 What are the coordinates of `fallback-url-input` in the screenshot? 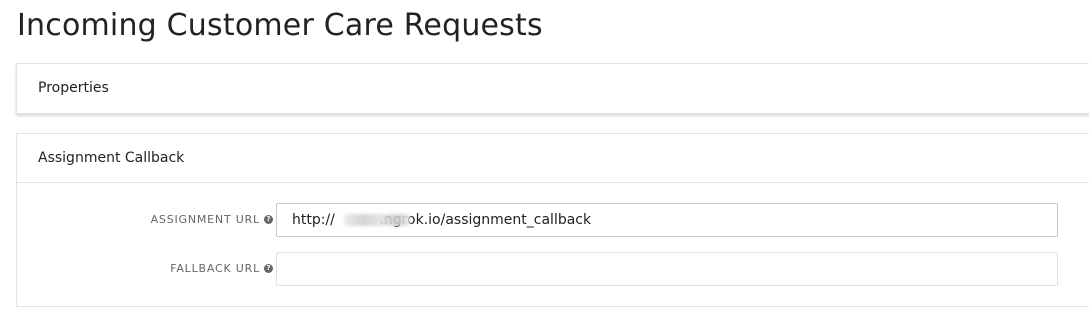 It's located at (667, 269).